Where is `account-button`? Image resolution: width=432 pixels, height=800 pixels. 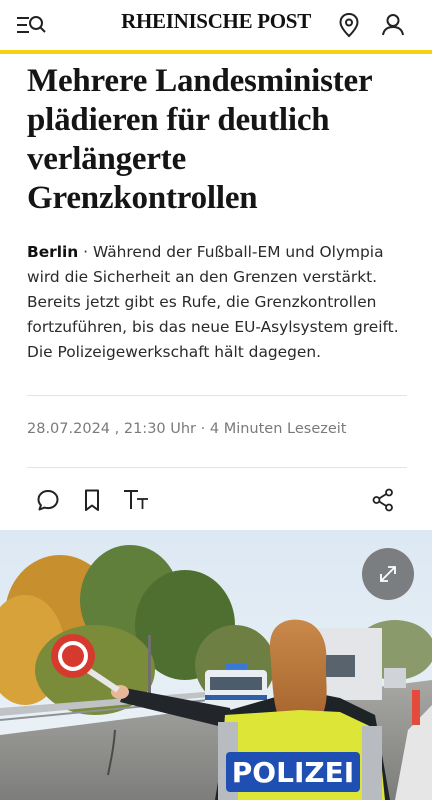
account-button is located at coordinates (393, 25).